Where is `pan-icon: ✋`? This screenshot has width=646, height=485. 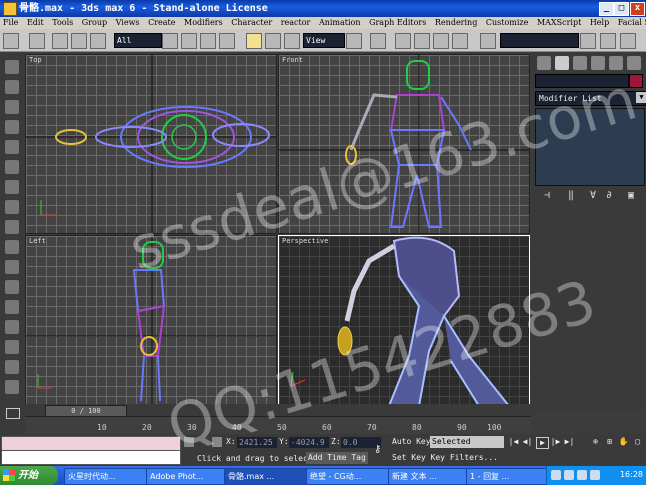 pan-icon: ✋ is located at coordinates (623, 442).